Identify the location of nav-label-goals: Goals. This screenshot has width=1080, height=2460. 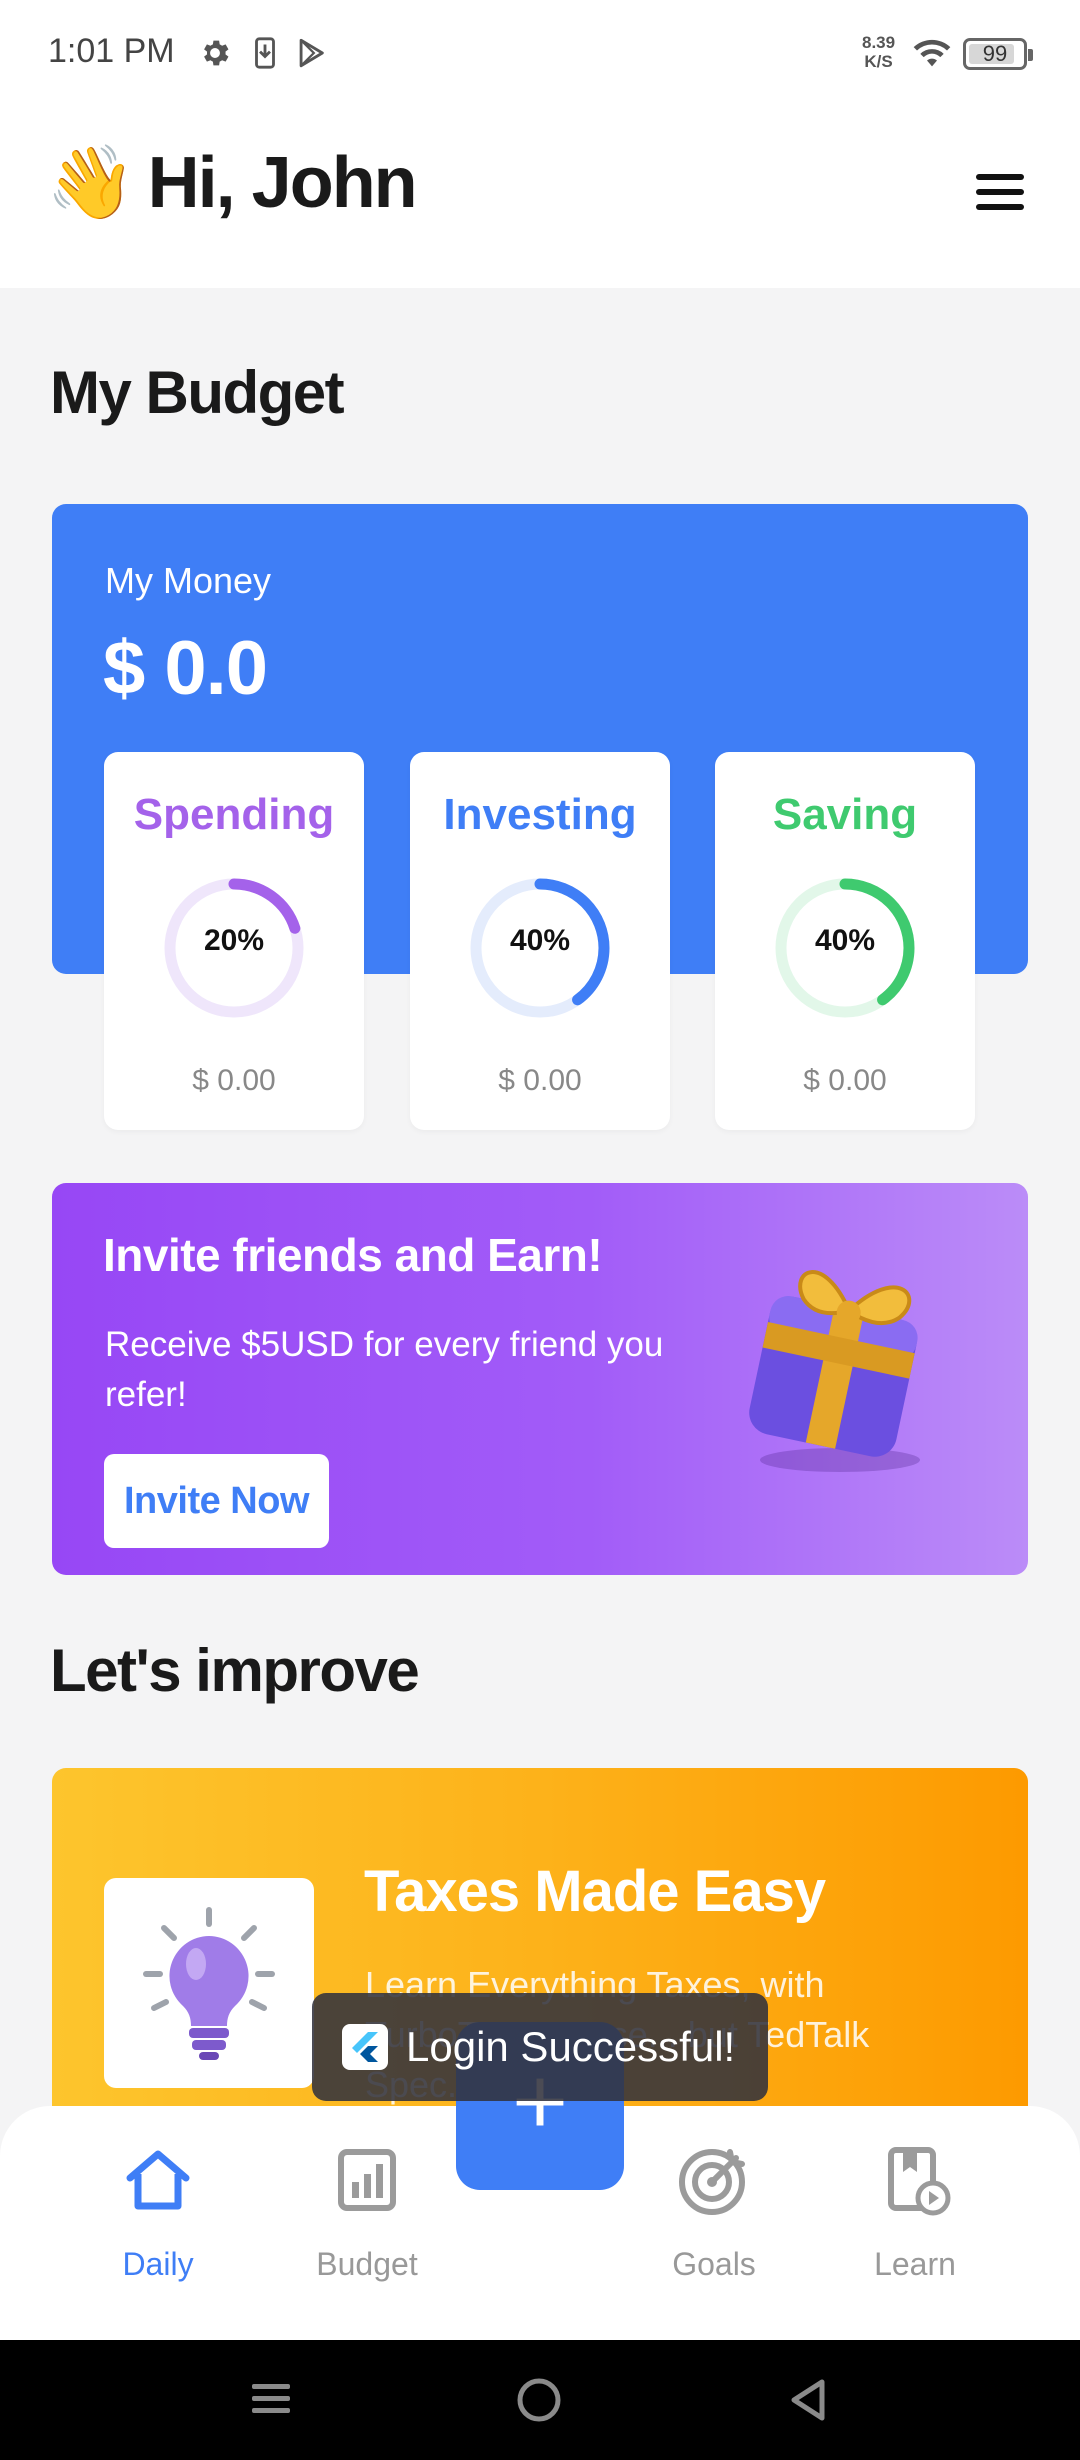
(714, 2264).